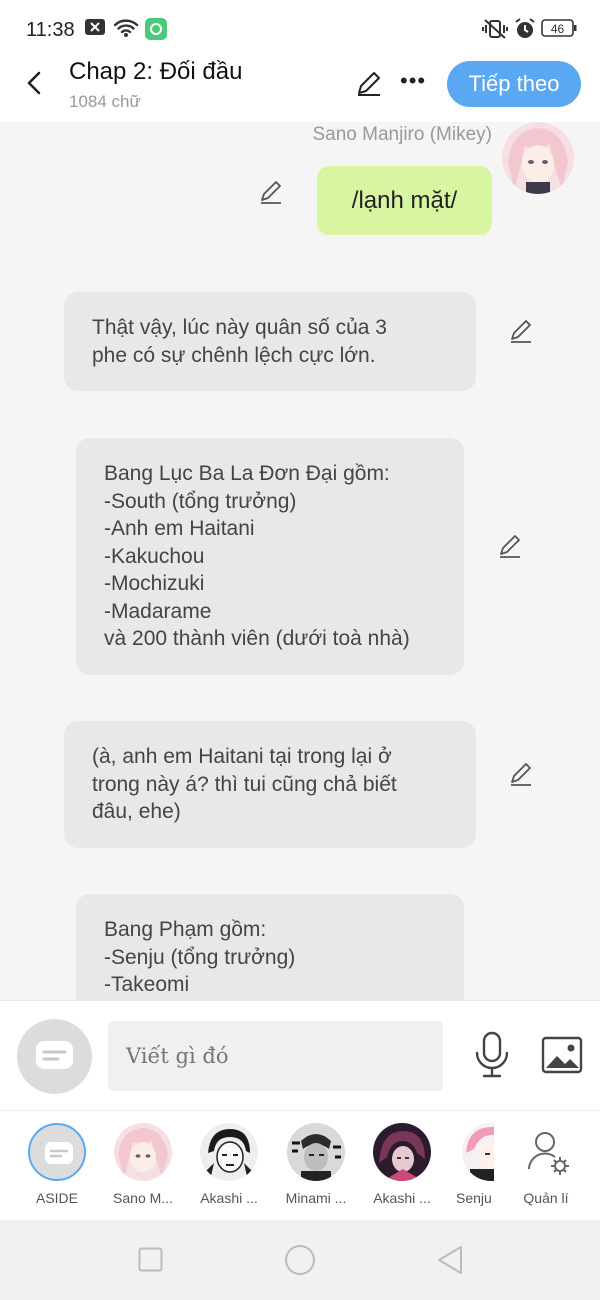  I want to click on manage-characters-button: Quản lí, so click(546, 1164).